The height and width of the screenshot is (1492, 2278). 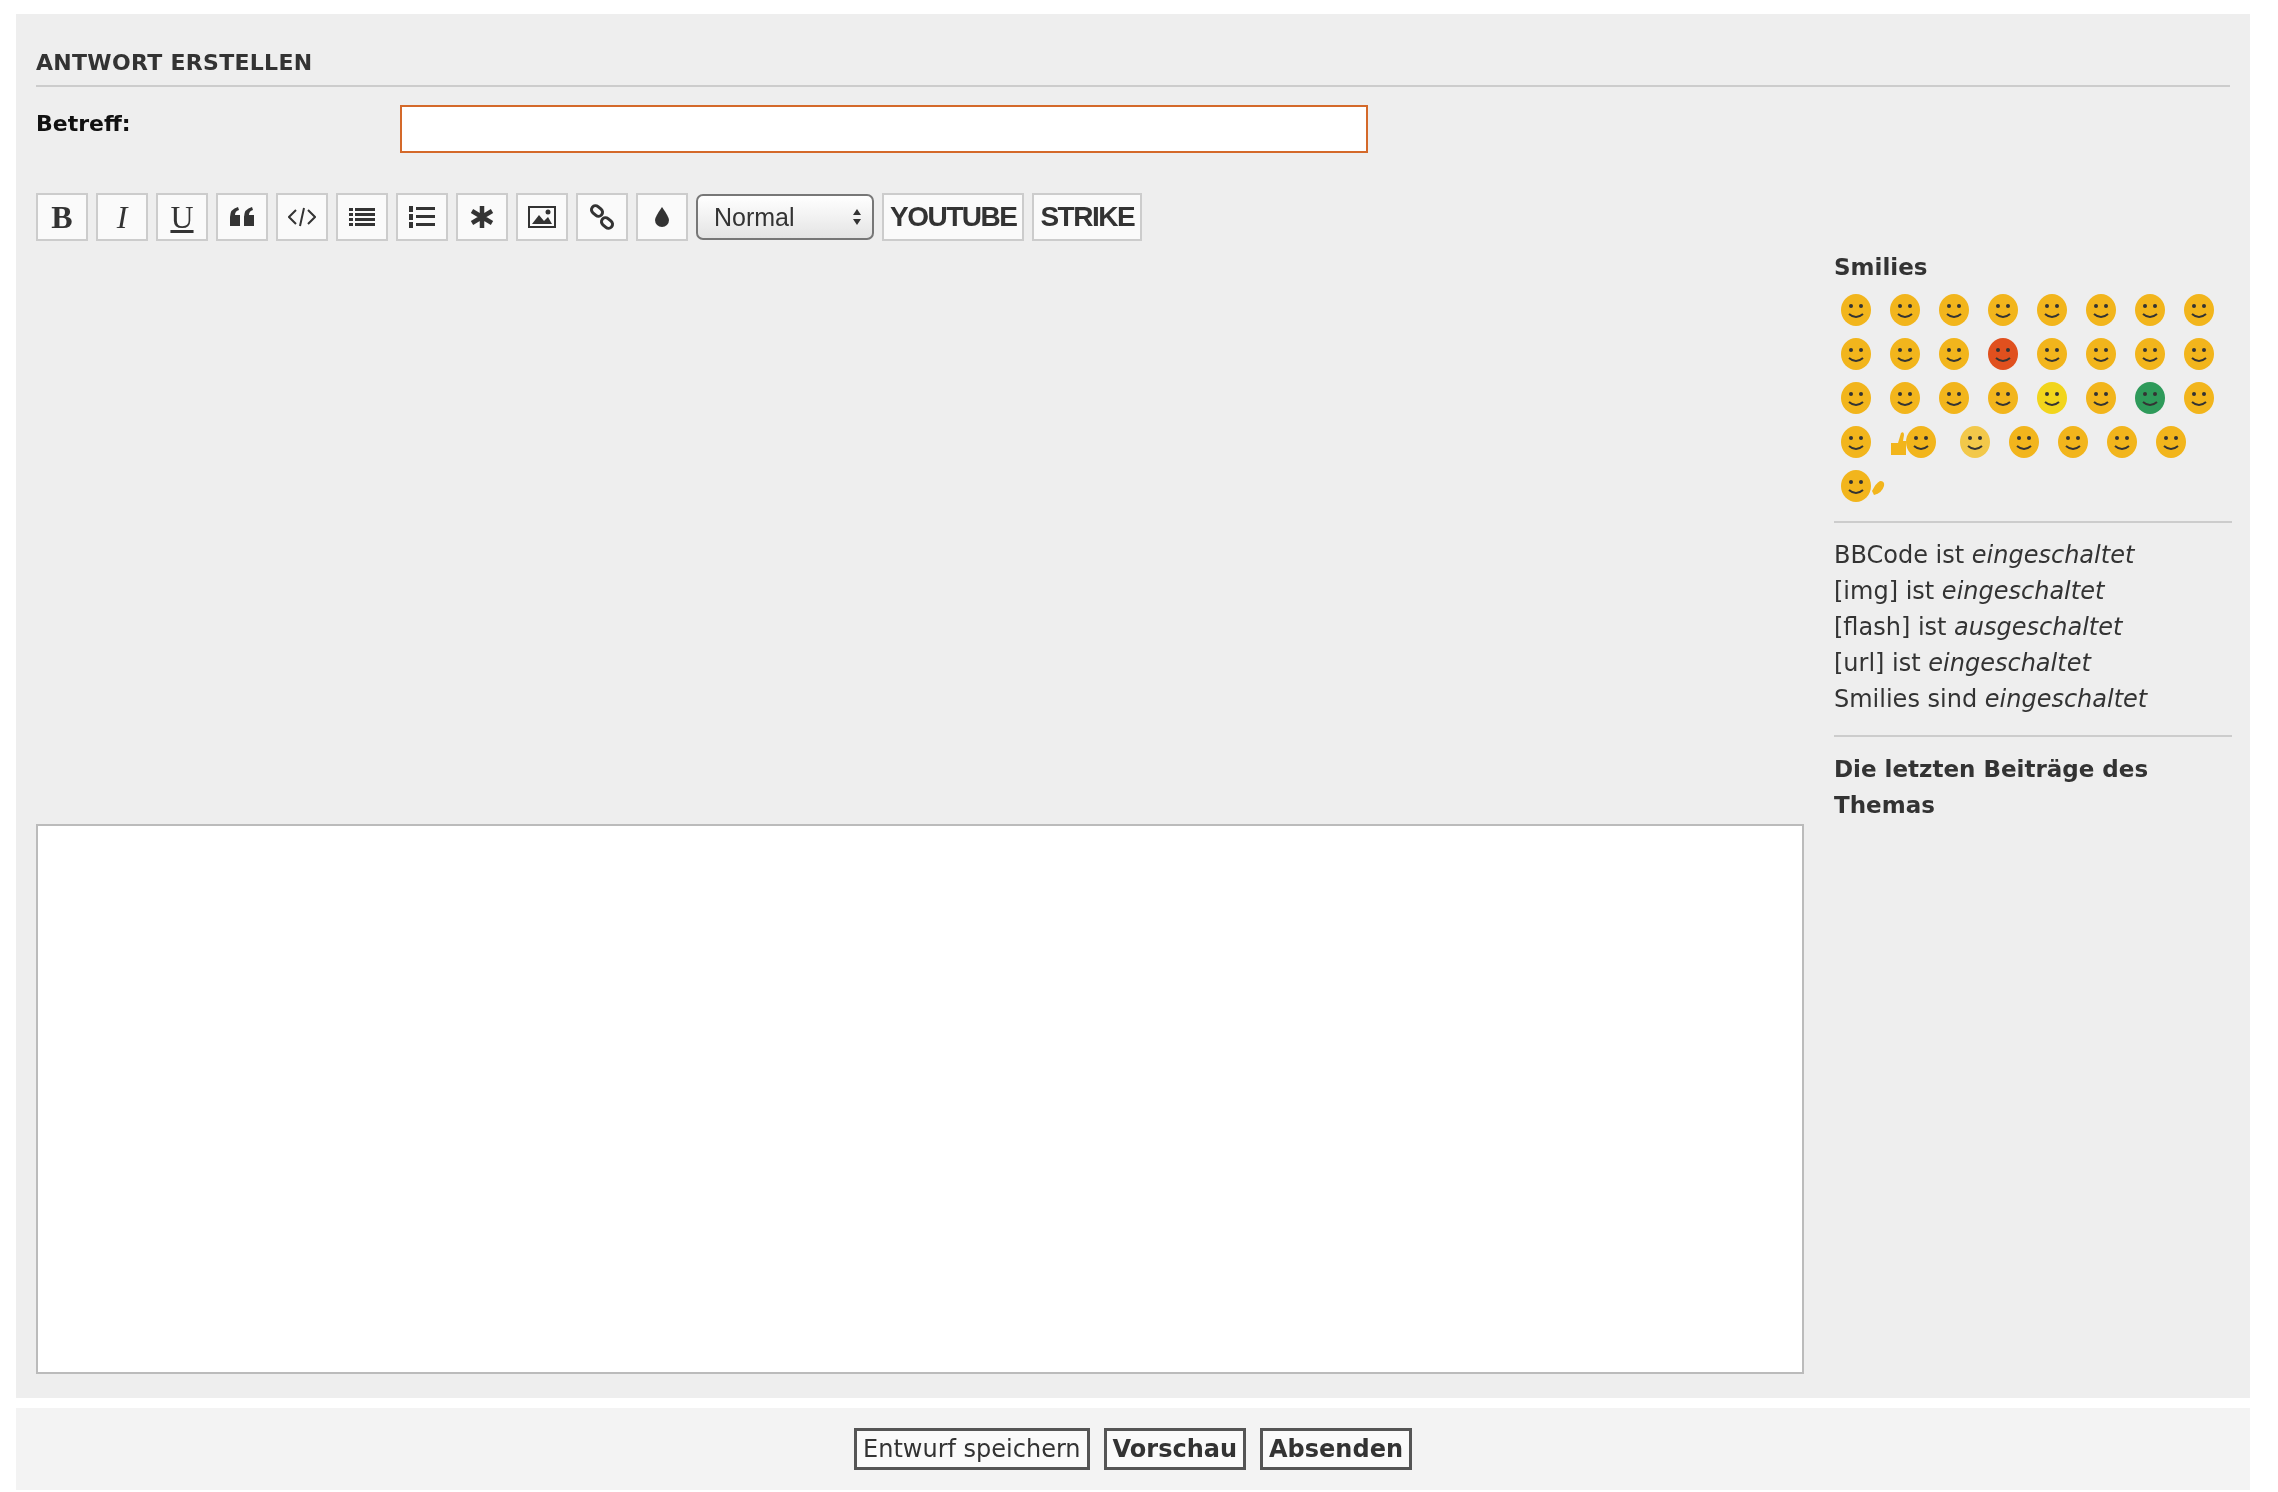 I want to click on format-button: B, so click(x=62, y=217).